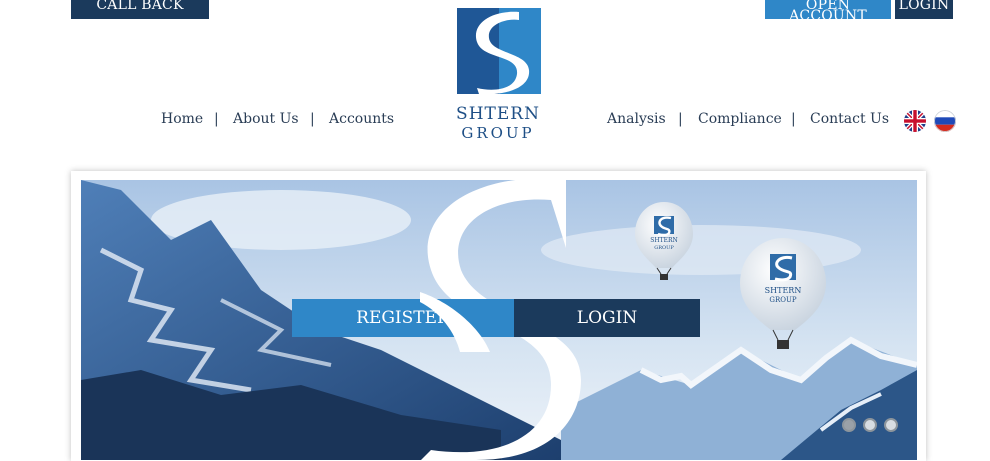 Image resolution: width=990 pixels, height=461 pixels. Describe the element at coordinates (636, 119) in the screenshot. I see `nav-analysis: Analysis` at that location.